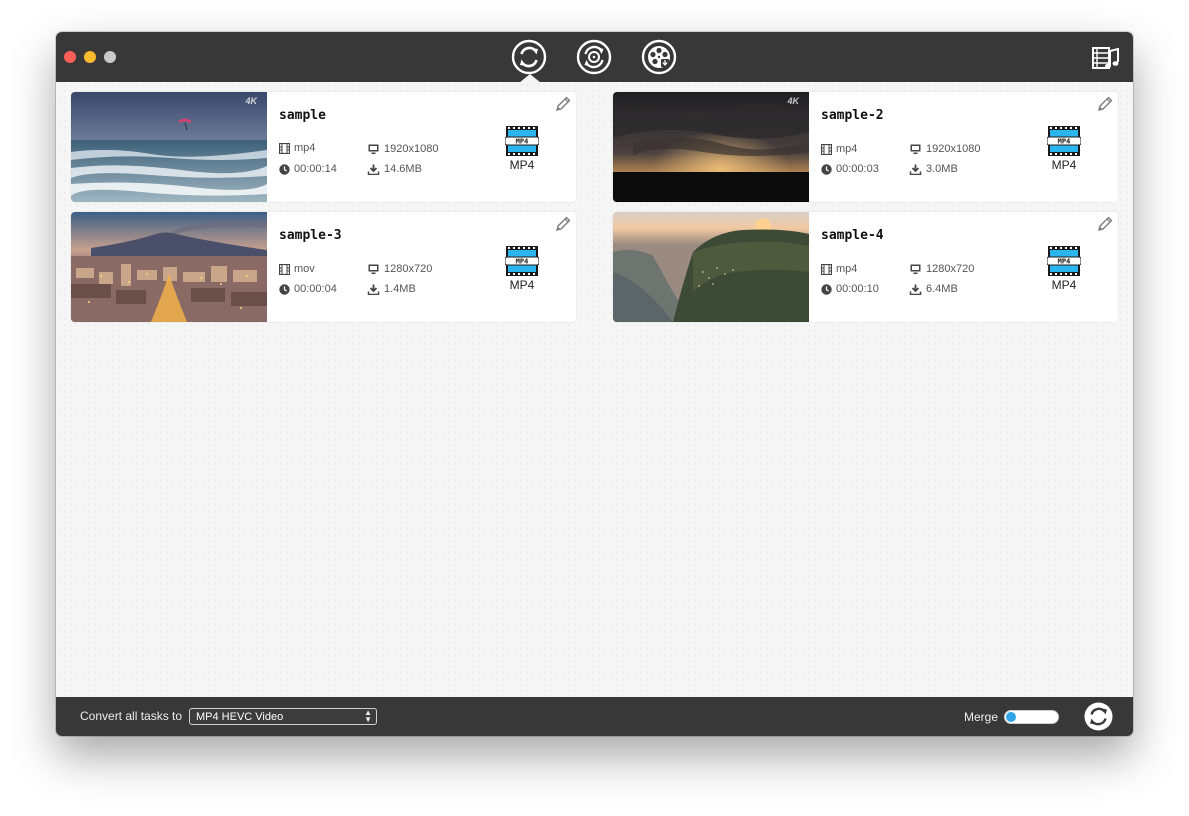 Image resolution: width=1189 pixels, height=816 pixels. I want to click on merge-toggle, so click(1031, 717).